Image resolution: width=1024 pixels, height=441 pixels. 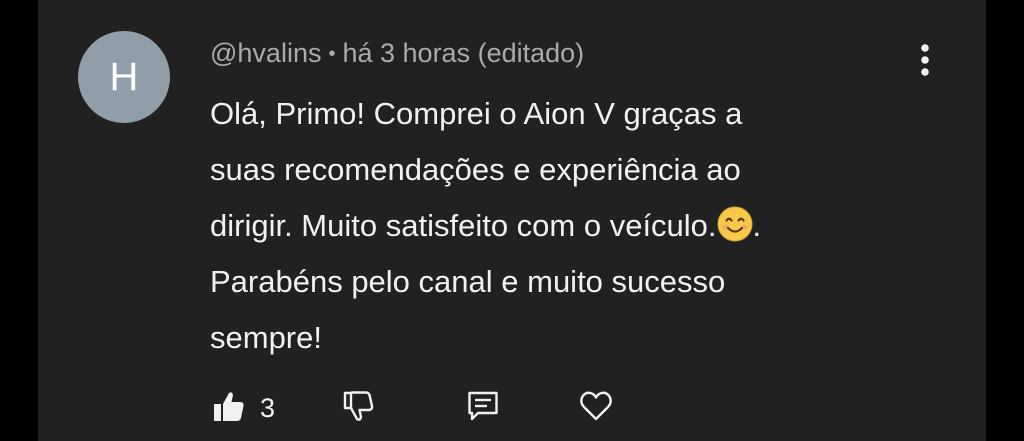 I want to click on like-button: 3, so click(x=243, y=408).